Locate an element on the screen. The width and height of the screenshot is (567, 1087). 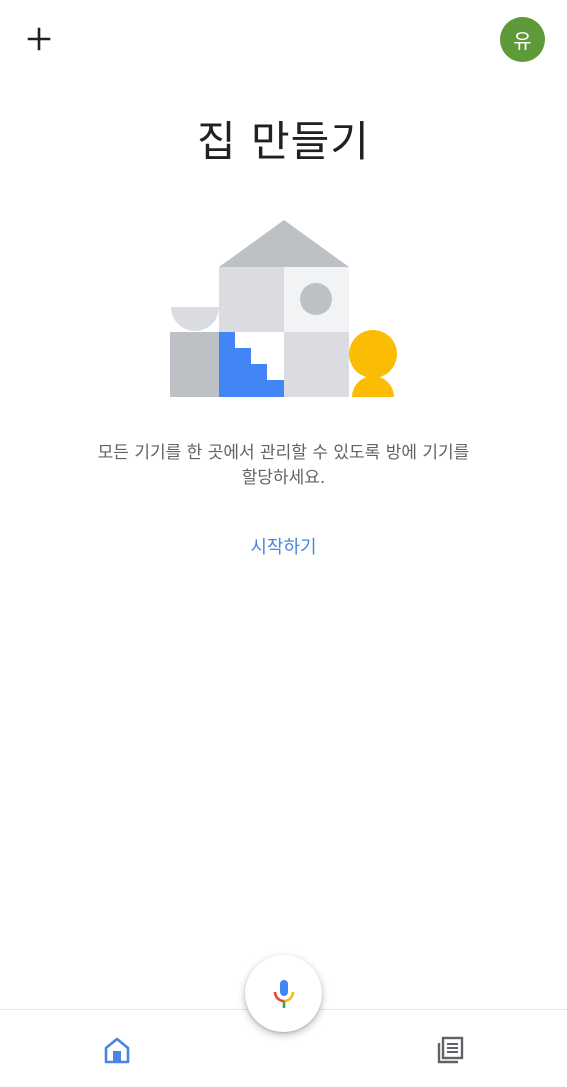
voice-assistant-button is located at coordinates (283, 993).